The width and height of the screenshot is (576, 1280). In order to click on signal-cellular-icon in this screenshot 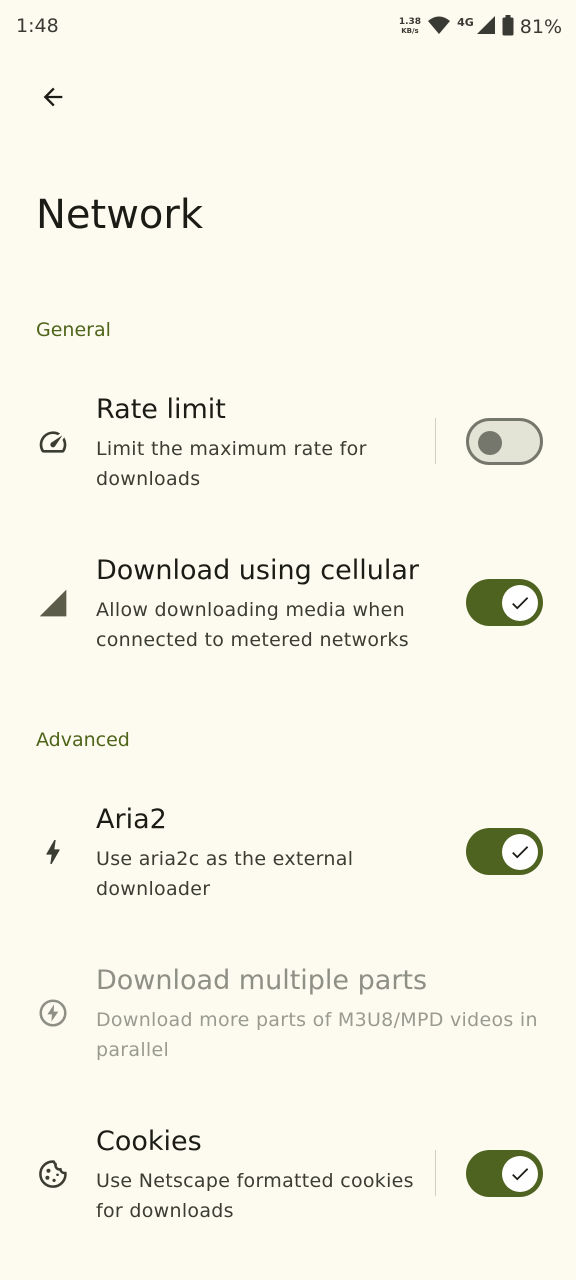, I will do `click(53, 603)`.